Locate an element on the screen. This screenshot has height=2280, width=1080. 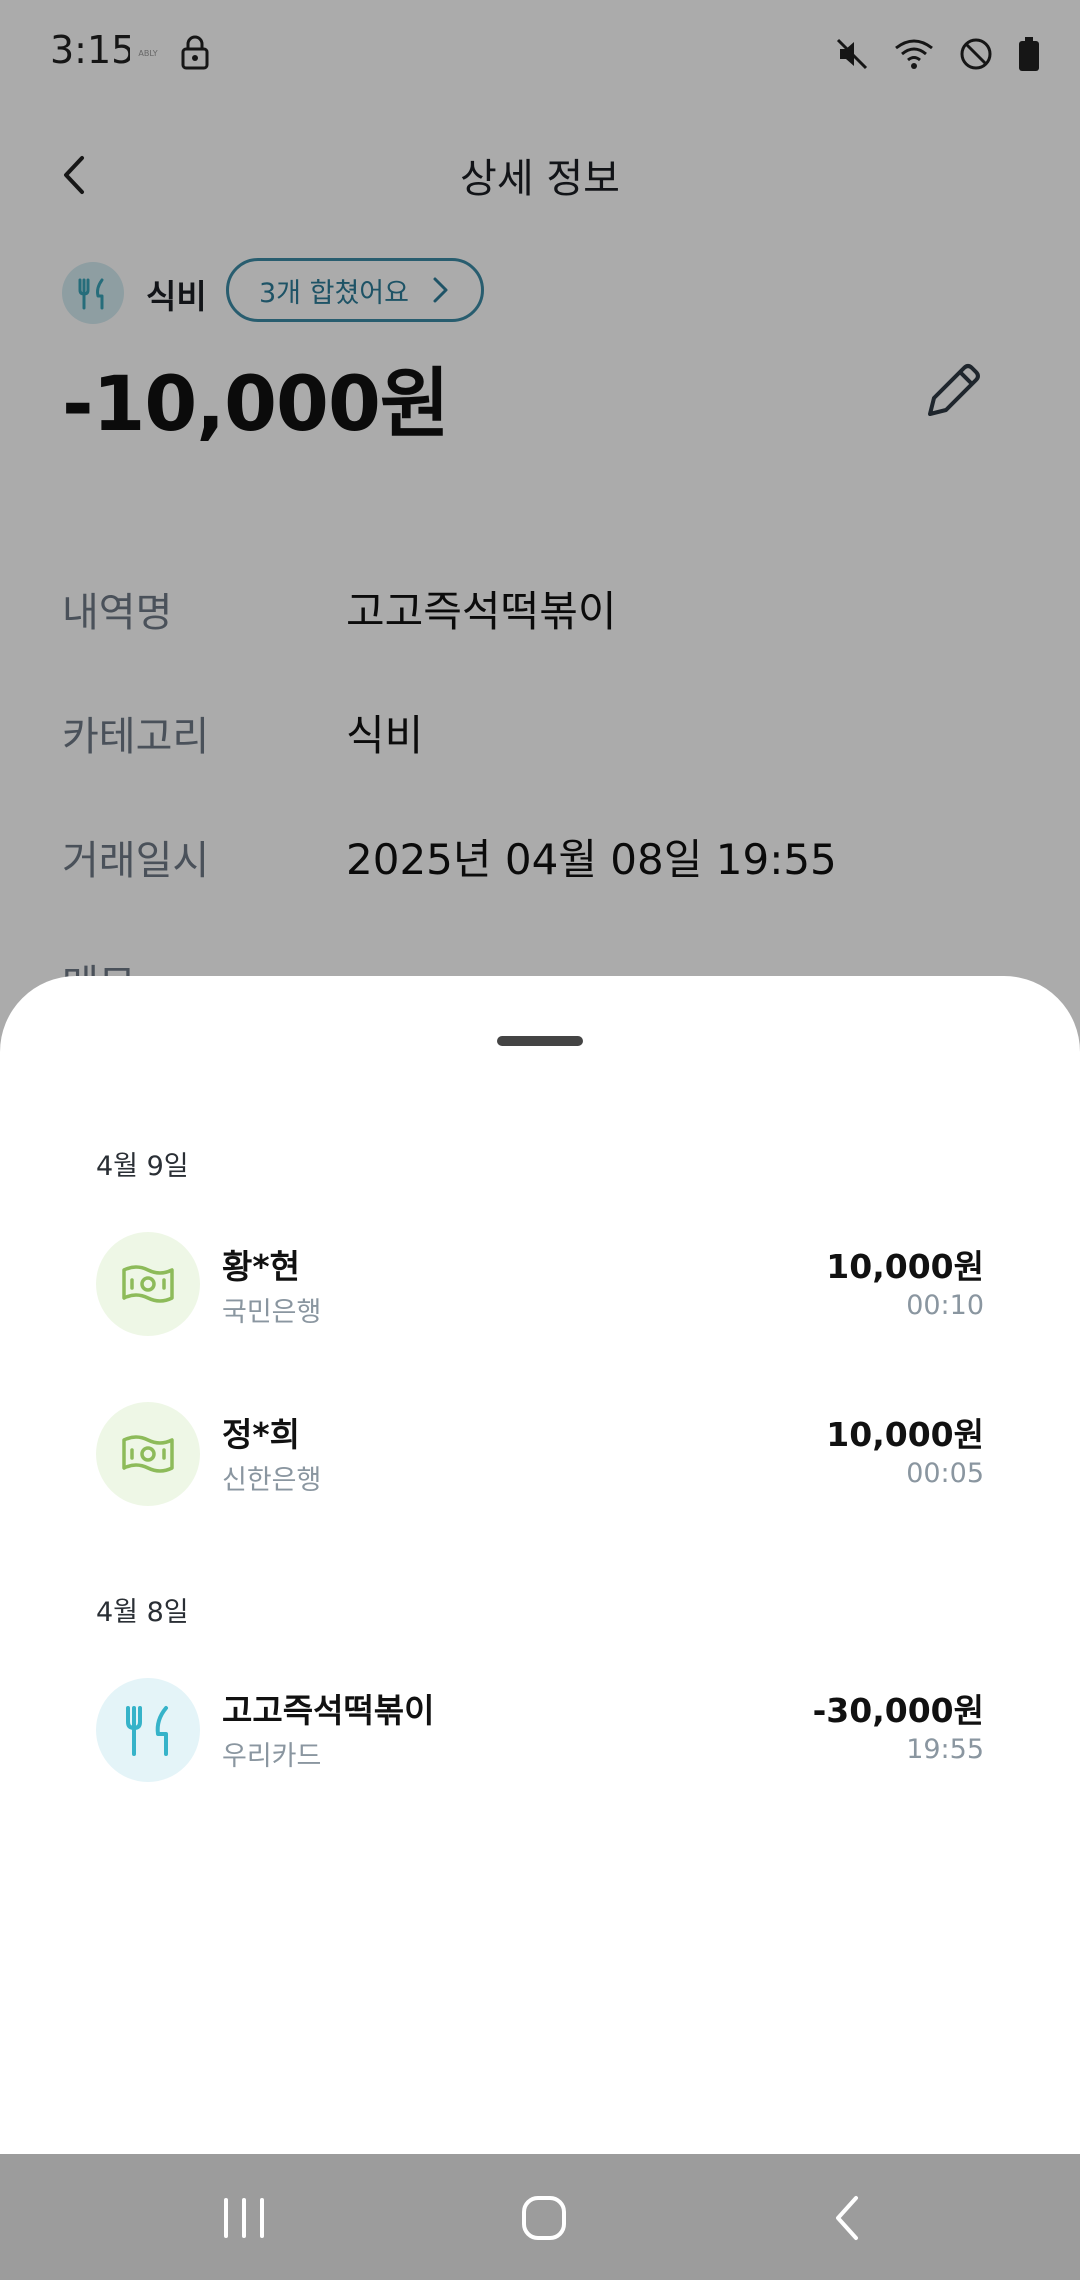
date-header: 4월 9일 is located at coordinates (142, 1166).